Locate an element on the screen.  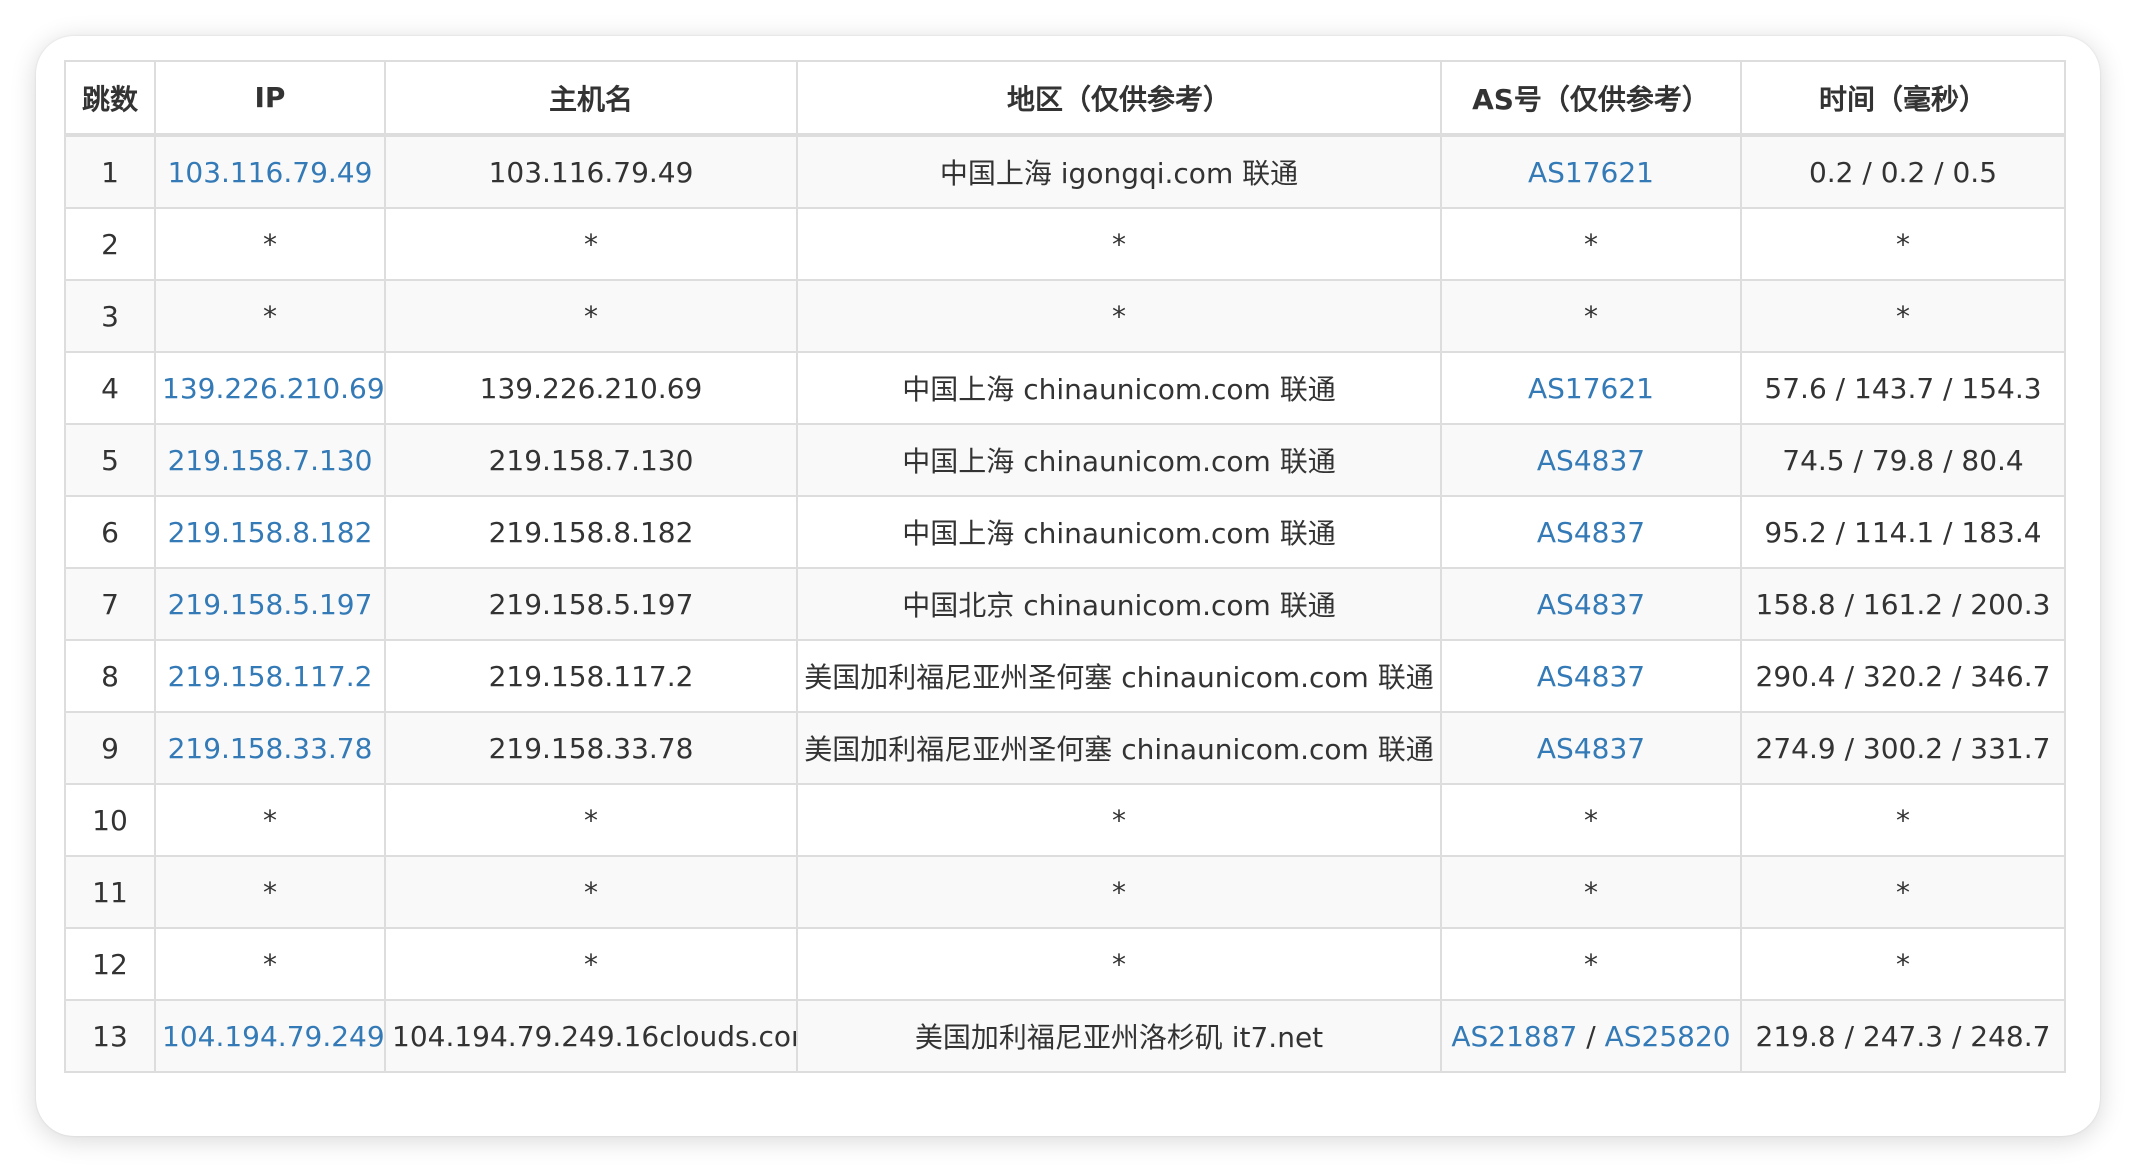
region-cell: 中国北京 chinaunicom.com 联通 is located at coordinates (1119, 604).